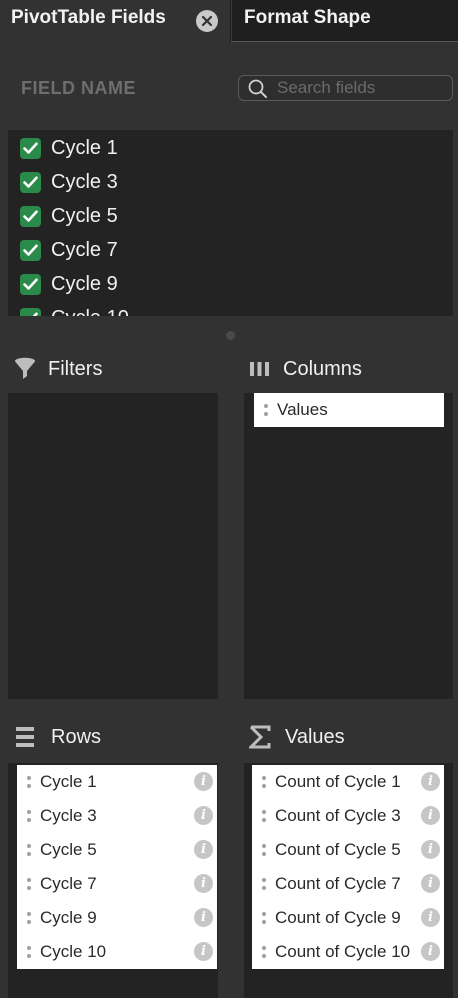 The image size is (458, 998). I want to click on value-pill: Count of Cycle 3 i, so click(348, 816).